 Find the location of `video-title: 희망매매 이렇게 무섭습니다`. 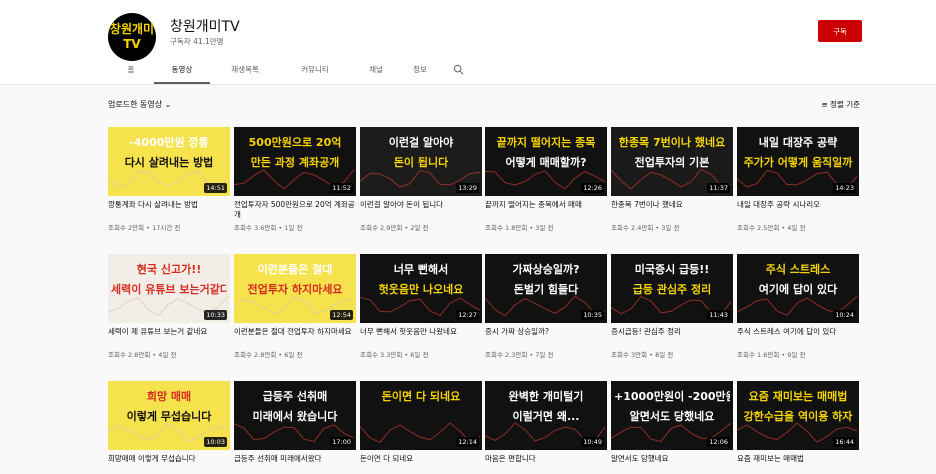

video-title: 희망매매 이렇게 무섭습니다 is located at coordinates (169, 464).